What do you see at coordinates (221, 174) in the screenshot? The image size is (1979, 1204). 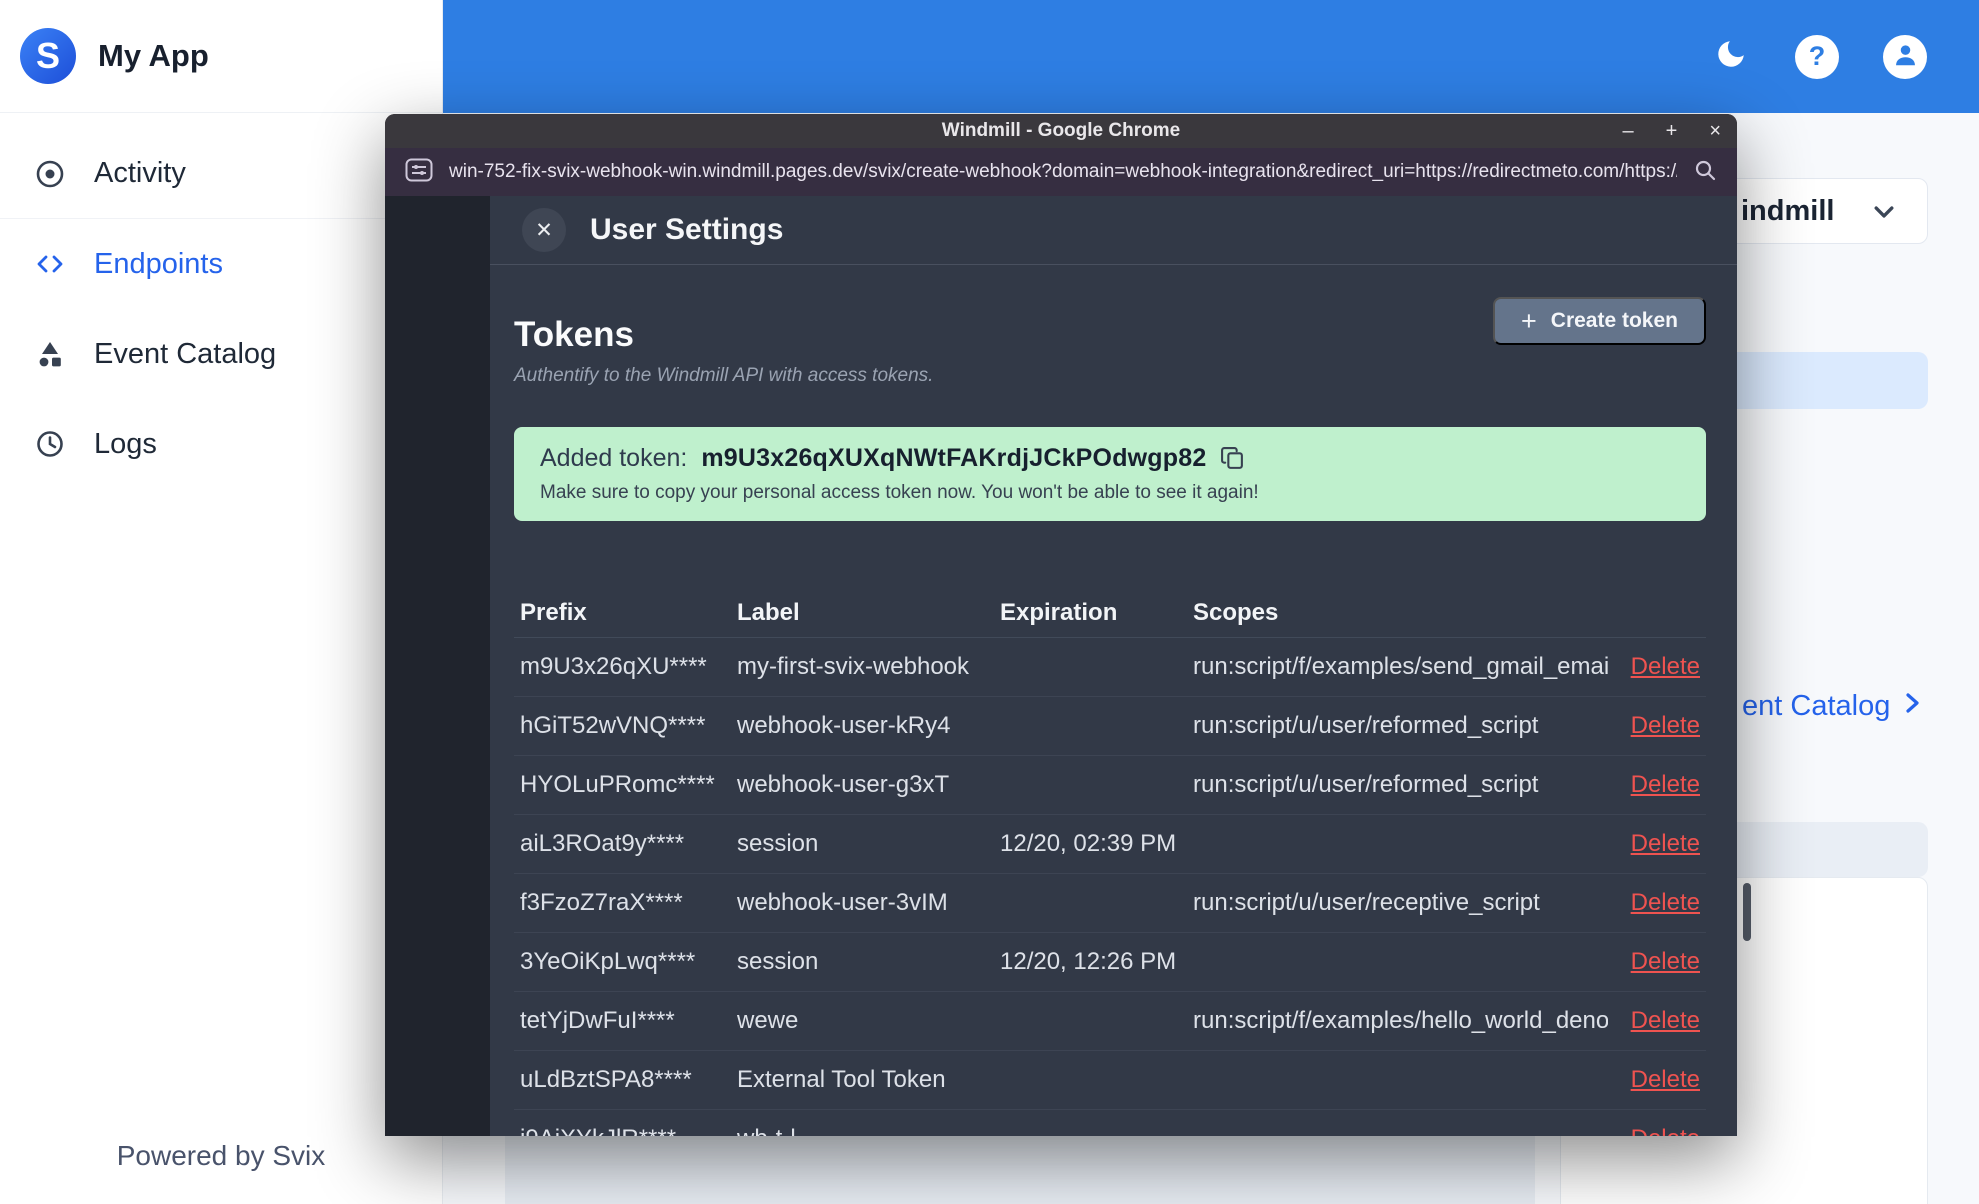 I see `sidebar-item-activity: Activity` at bounding box center [221, 174].